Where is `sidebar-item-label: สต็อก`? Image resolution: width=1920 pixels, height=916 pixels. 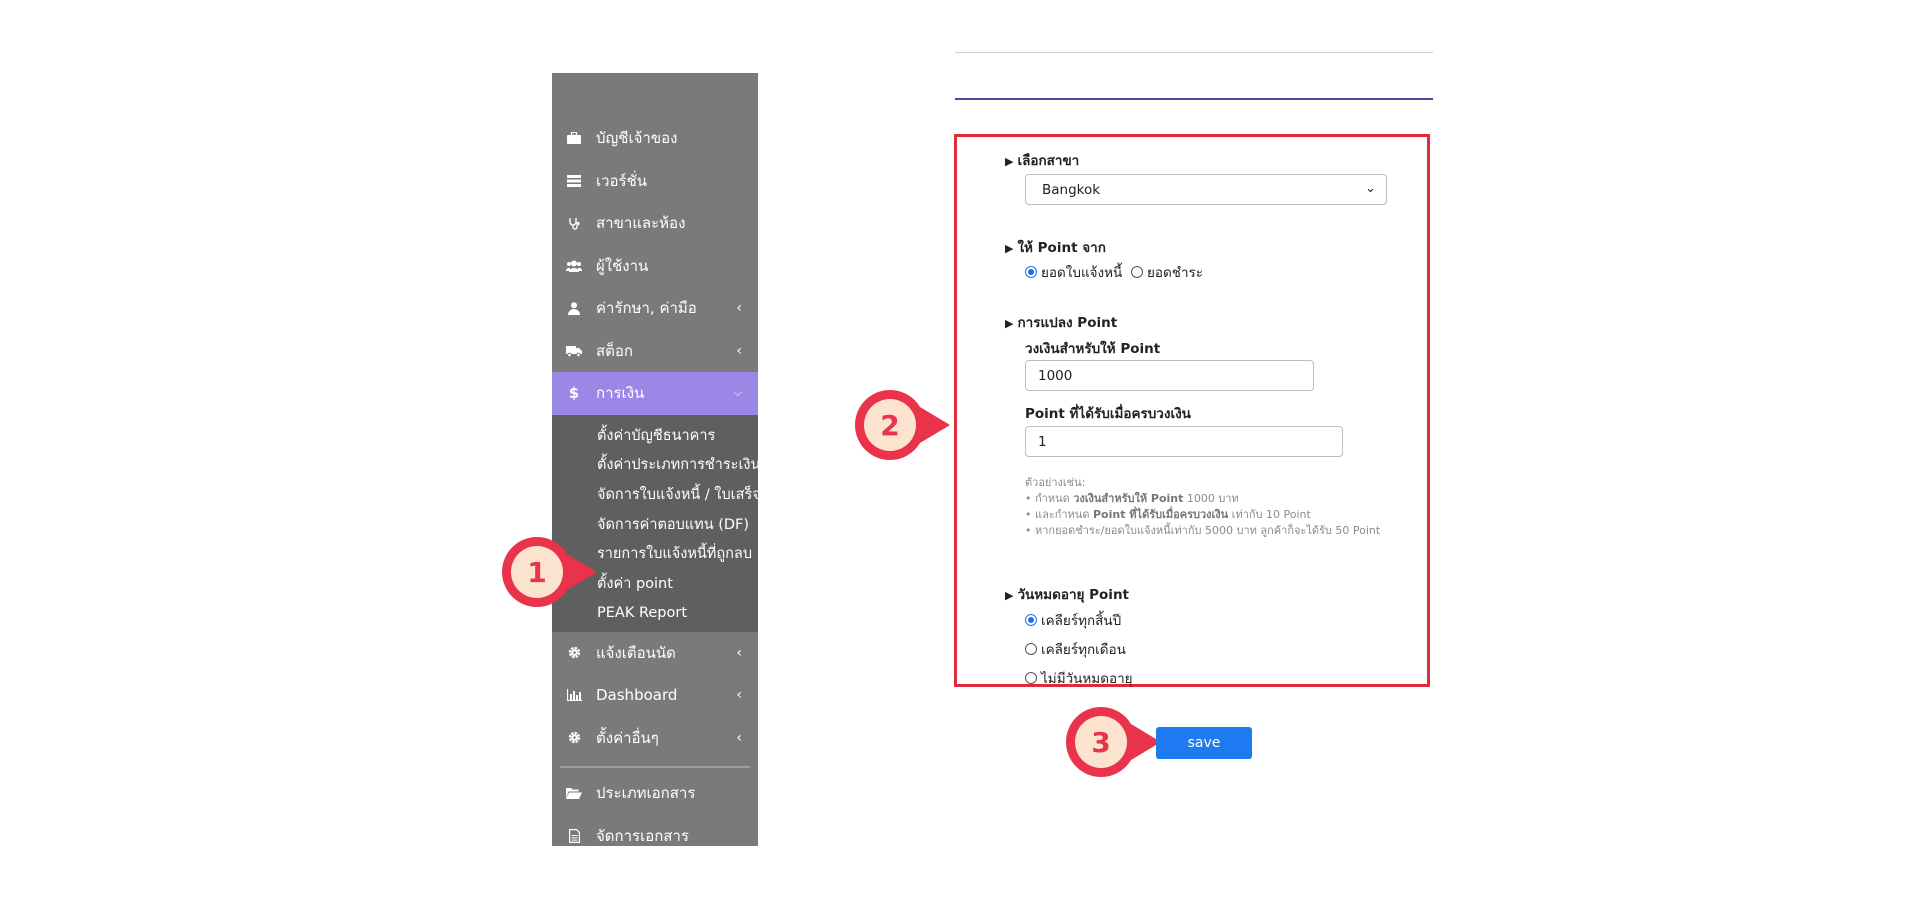 sidebar-item-label: สต็อก is located at coordinates (614, 350).